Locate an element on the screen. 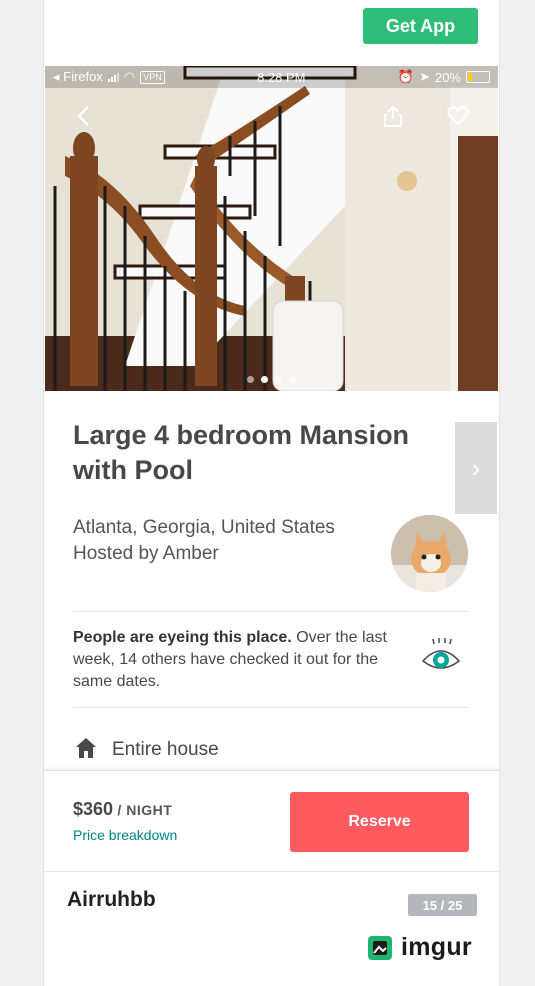  host-avatar is located at coordinates (429, 553).